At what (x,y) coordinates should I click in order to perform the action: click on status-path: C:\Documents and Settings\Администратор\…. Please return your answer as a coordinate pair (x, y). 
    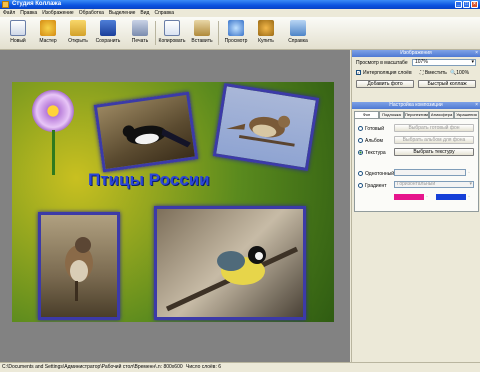
    Looking at the image, I should click on (92, 367).